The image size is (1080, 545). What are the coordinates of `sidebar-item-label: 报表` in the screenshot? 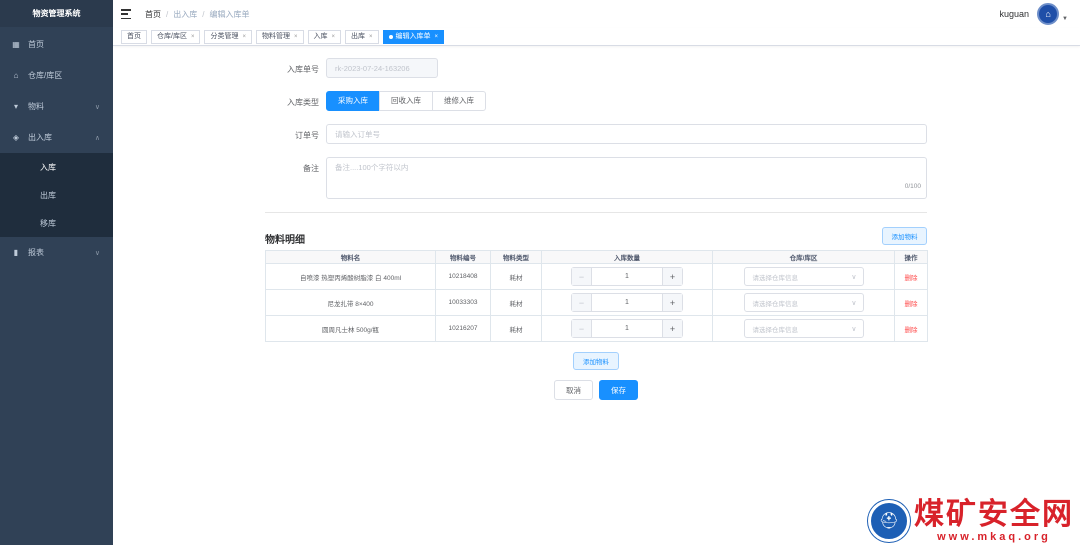 It's located at (36, 252).